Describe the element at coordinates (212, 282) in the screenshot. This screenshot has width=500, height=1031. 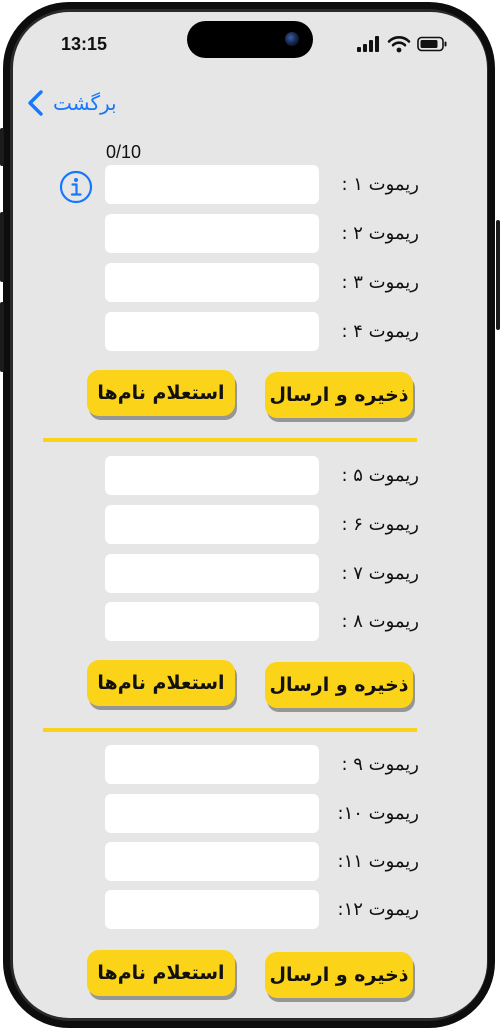
I see `remote-3-input` at that location.